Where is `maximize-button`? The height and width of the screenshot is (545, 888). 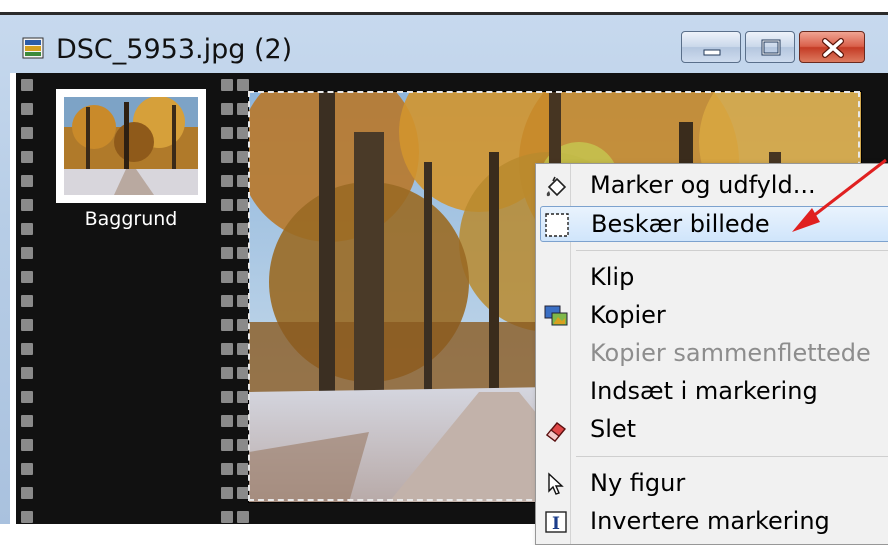 maximize-button is located at coordinates (770, 47).